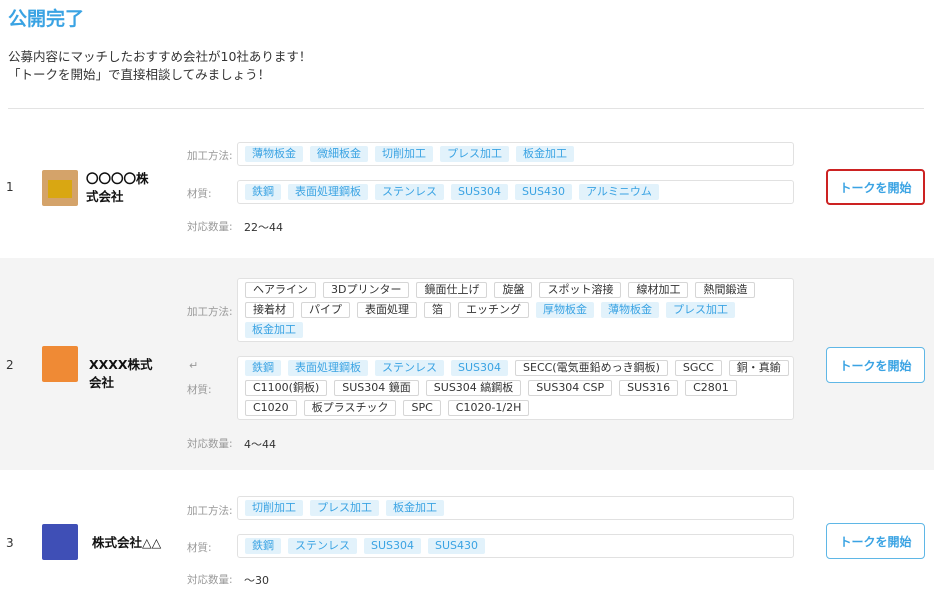  Describe the element at coordinates (488, 408) in the screenshot. I see `tag: C1020-1/2H` at that location.